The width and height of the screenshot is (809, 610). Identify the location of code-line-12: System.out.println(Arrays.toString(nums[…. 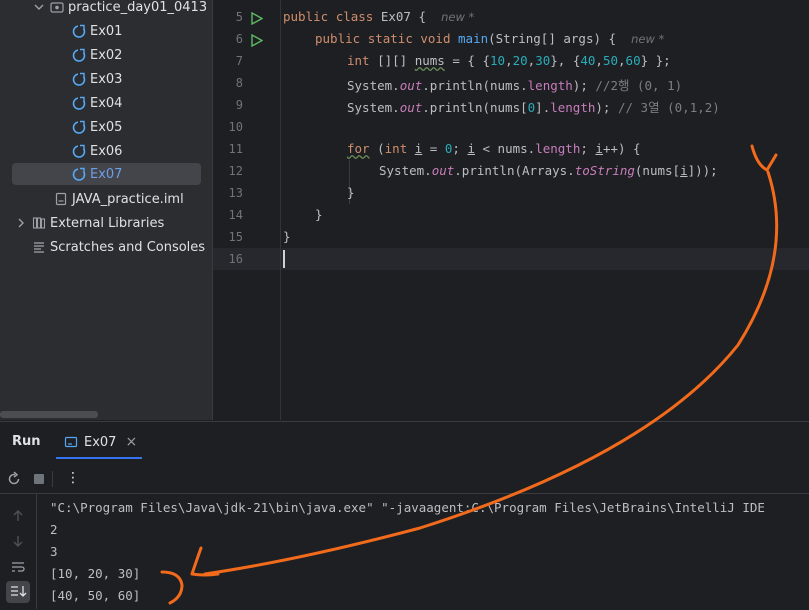
(548, 170).